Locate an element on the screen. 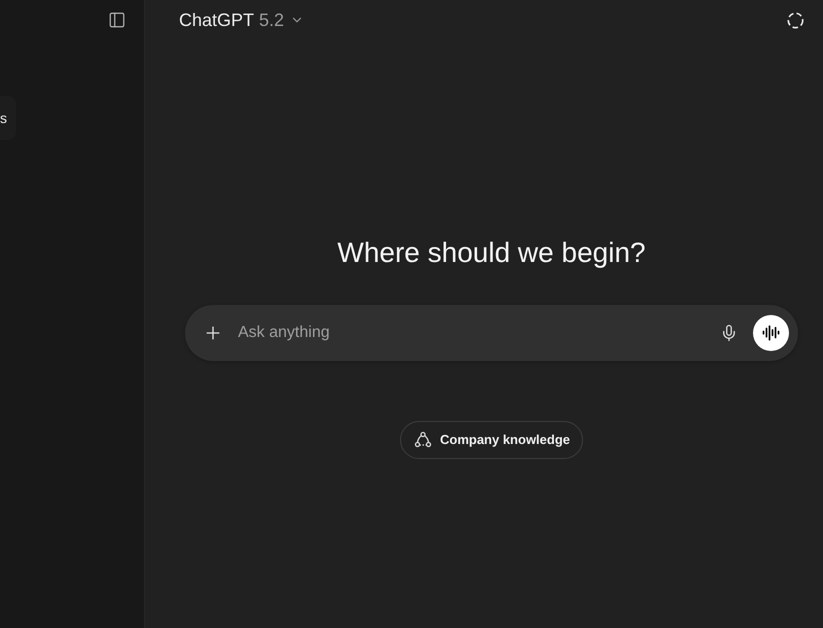 The image size is (823, 628). microphone-icon is located at coordinates (729, 333).